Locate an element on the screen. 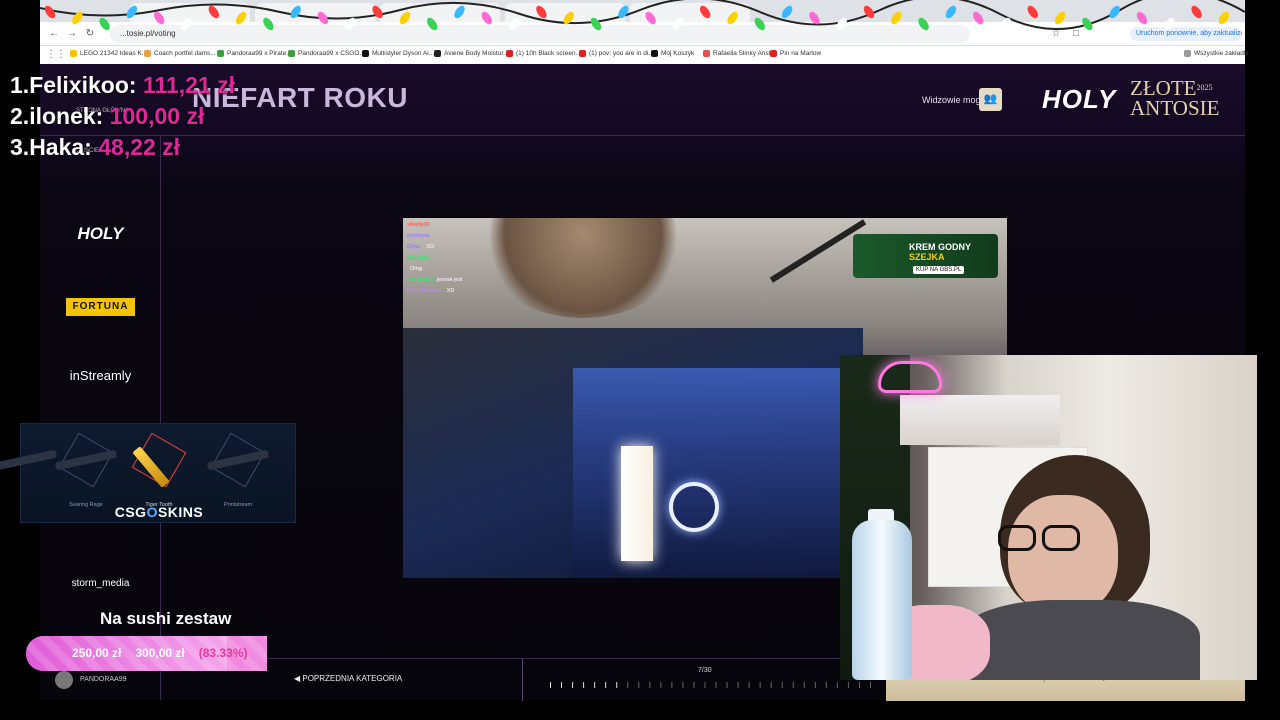 This screenshot has height=720, width=1280. update-chip: Uruchom ponownie, aby zaktualizować is located at coordinates (1186, 34).